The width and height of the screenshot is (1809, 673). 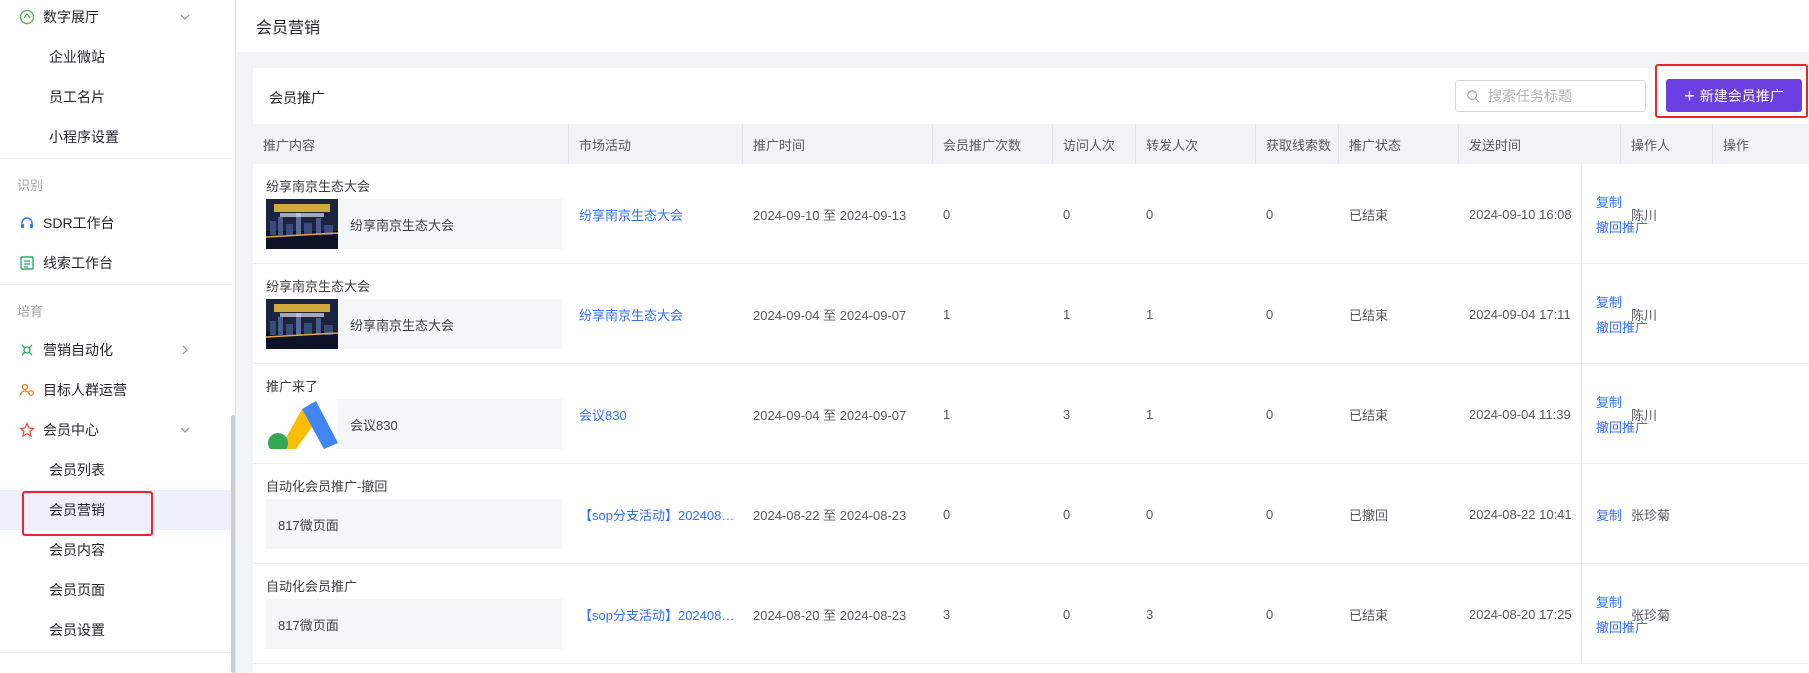 What do you see at coordinates (115, 57) in the screenshot?
I see `sidebar-item-micro-site: 企业微站` at bounding box center [115, 57].